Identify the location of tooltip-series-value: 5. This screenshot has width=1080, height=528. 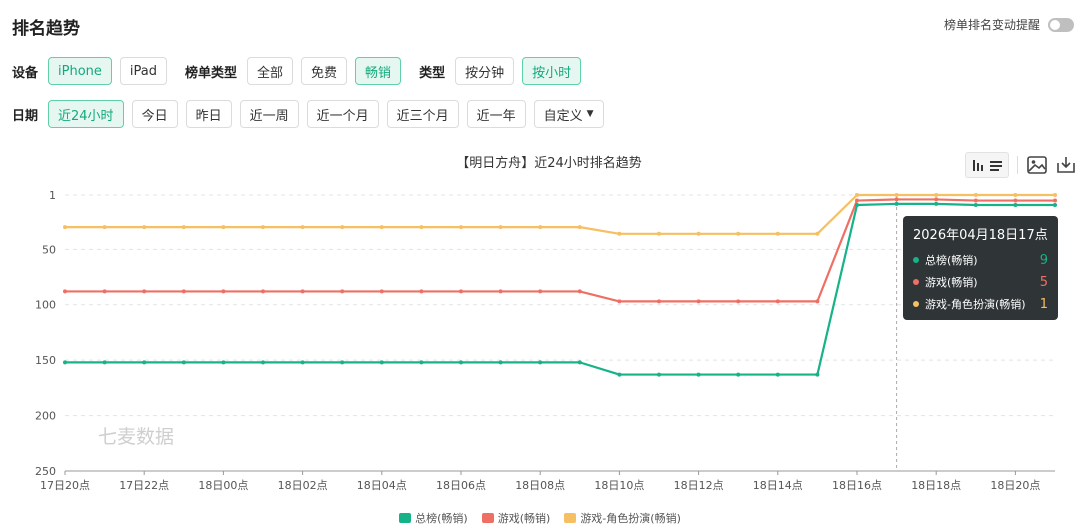
(1043, 282).